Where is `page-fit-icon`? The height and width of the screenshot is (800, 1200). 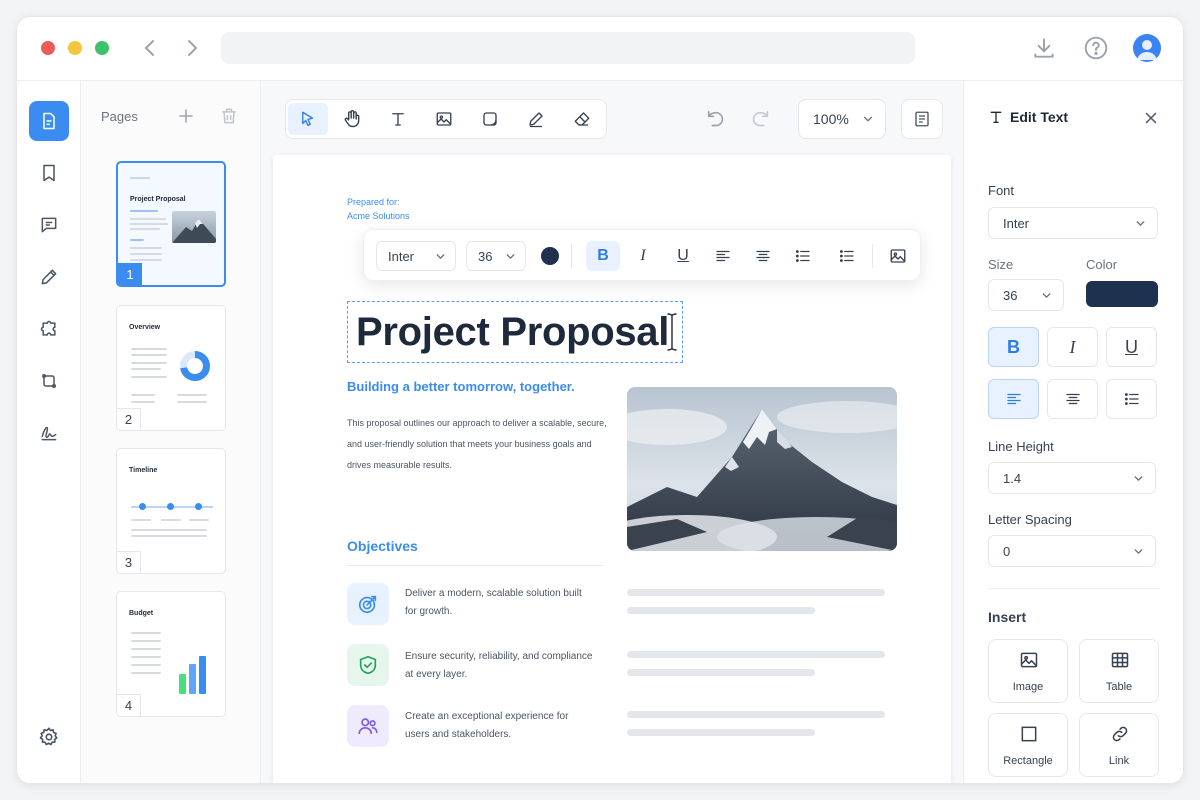 page-fit-icon is located at coordinates (922, 119).